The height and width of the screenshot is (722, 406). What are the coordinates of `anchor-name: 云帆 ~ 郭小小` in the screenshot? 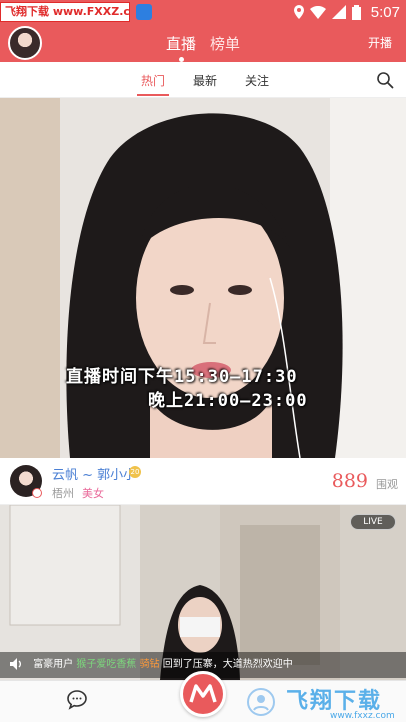 It's located at (94, 475).